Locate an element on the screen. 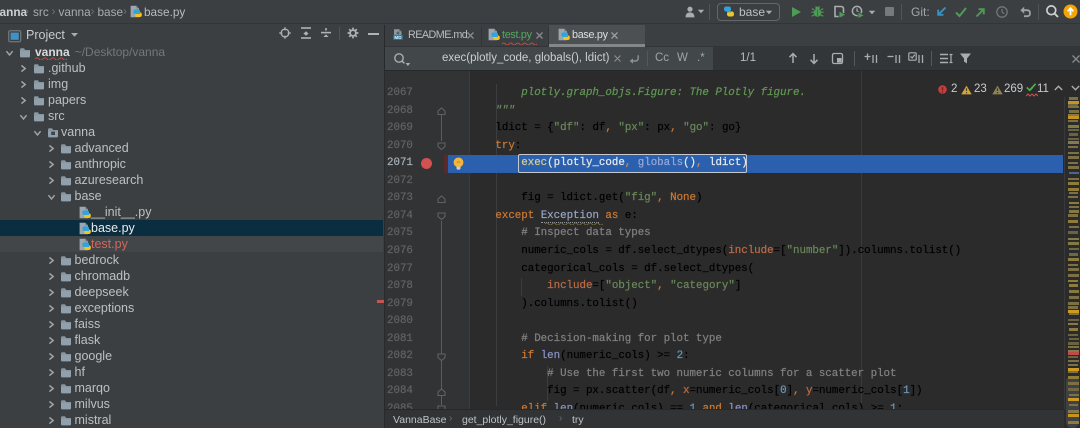 This screenshot has height=428, width=1080. svg-text: MD is located at coordinates (398, 37).